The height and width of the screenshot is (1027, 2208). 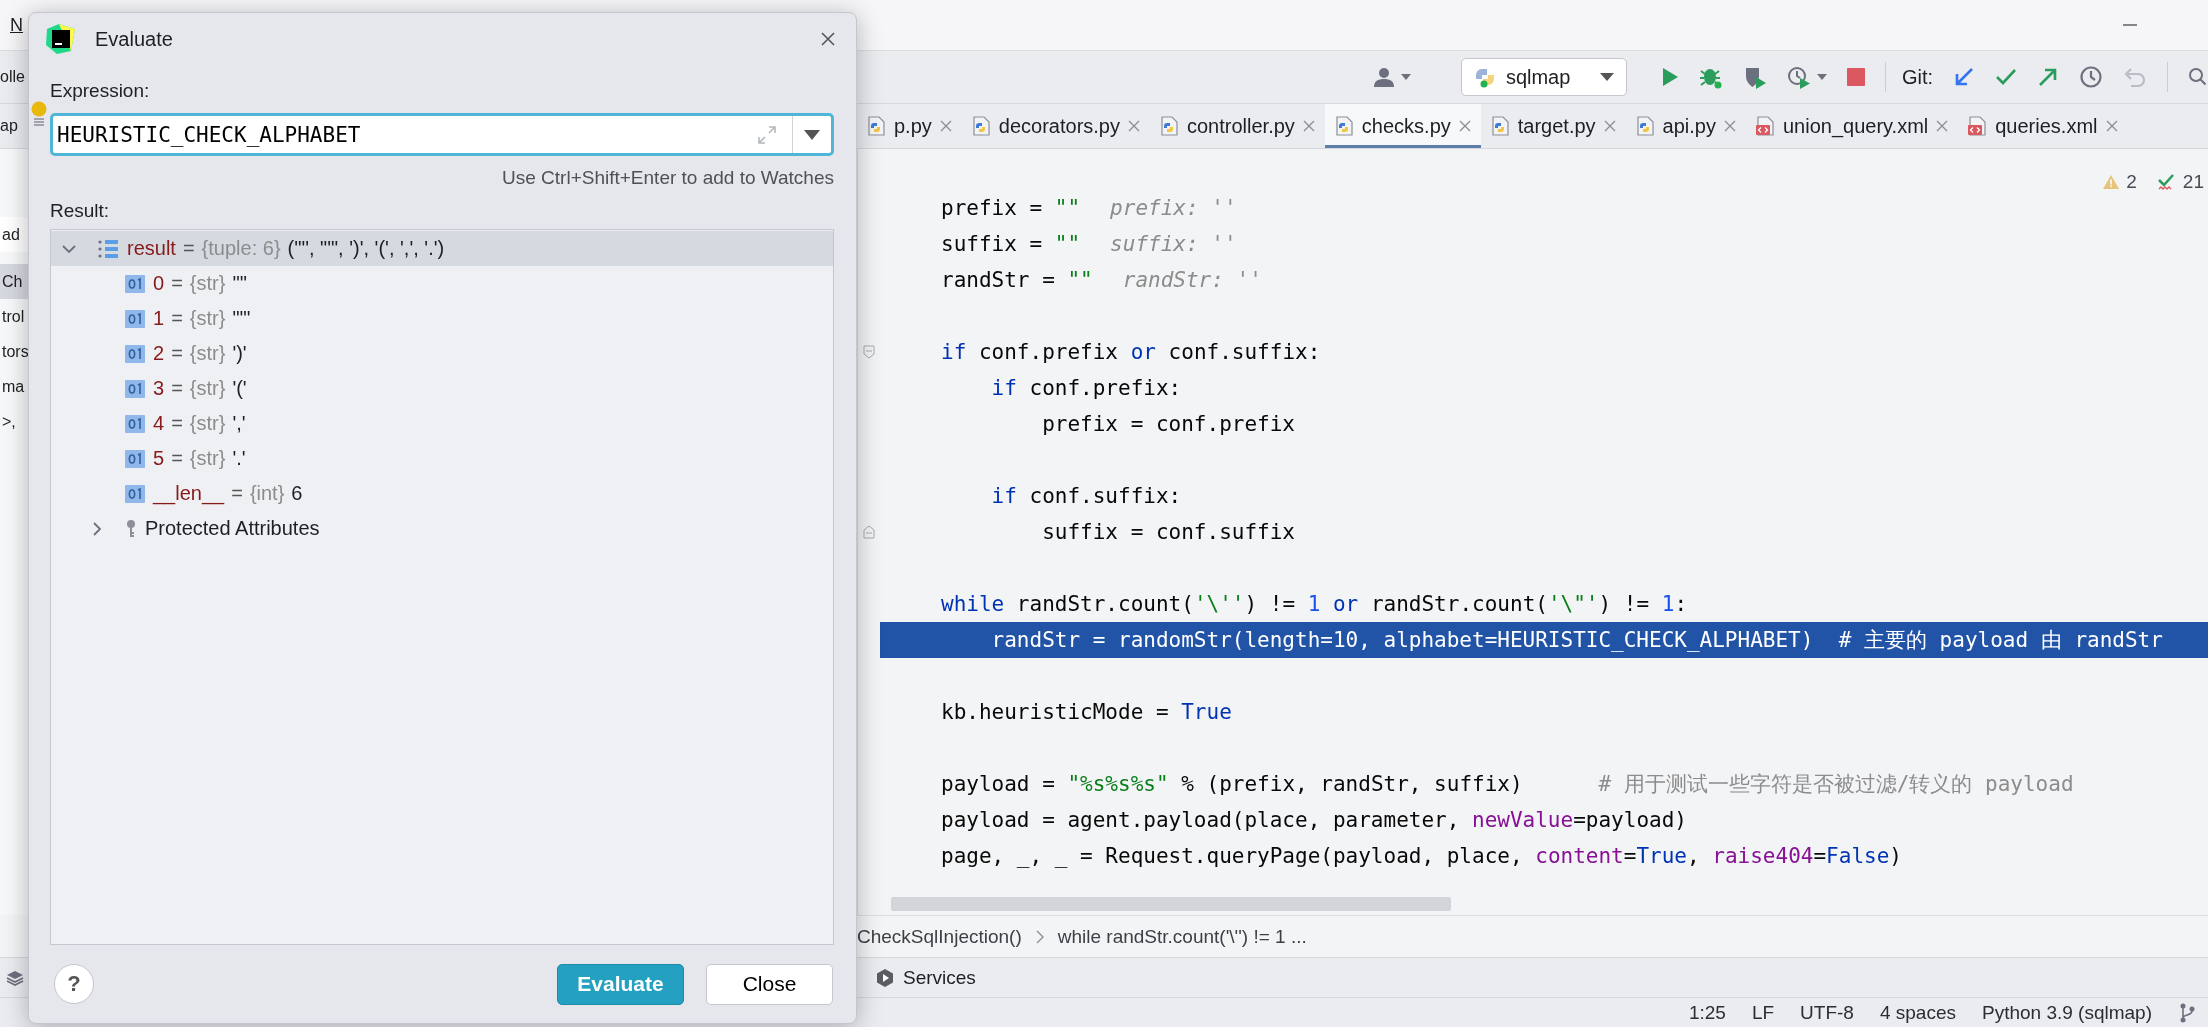 What do you see at coordinates (1383, 77) in the screenshot?
I see `user-icon` at bounding box center [1383, 77].